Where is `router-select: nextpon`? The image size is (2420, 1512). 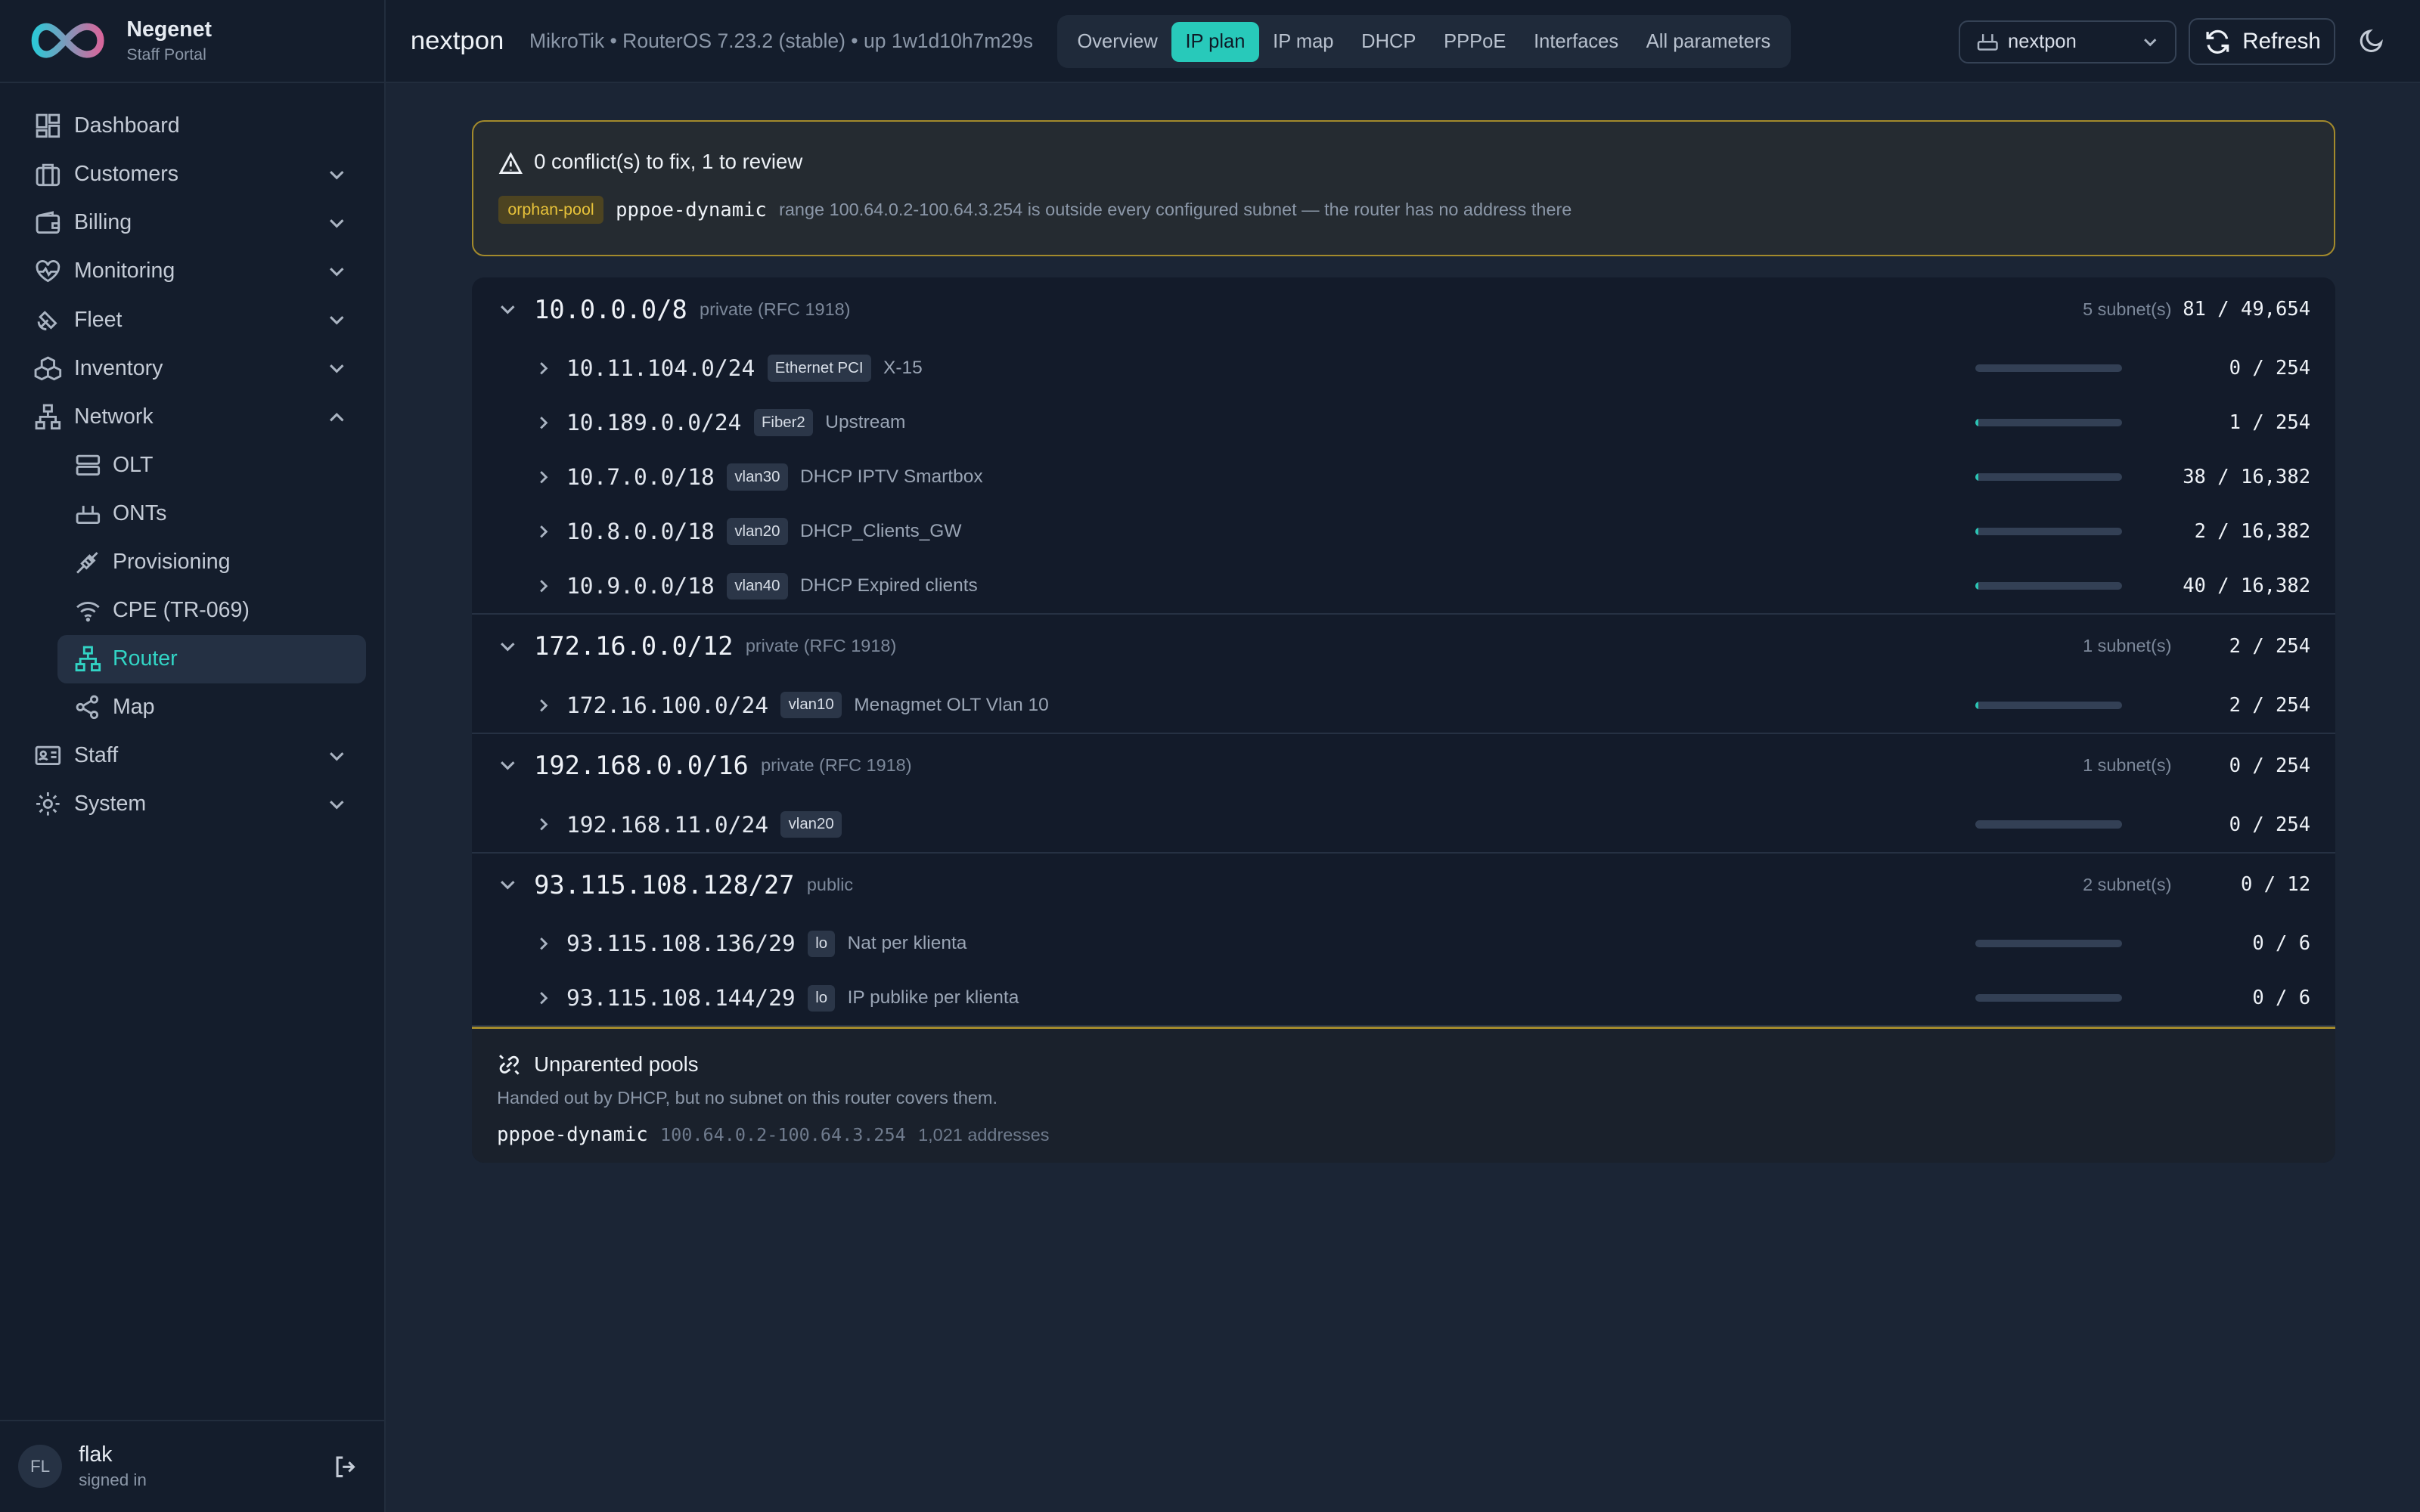 router-select: nextpon is located at coordinates (2067, 42).